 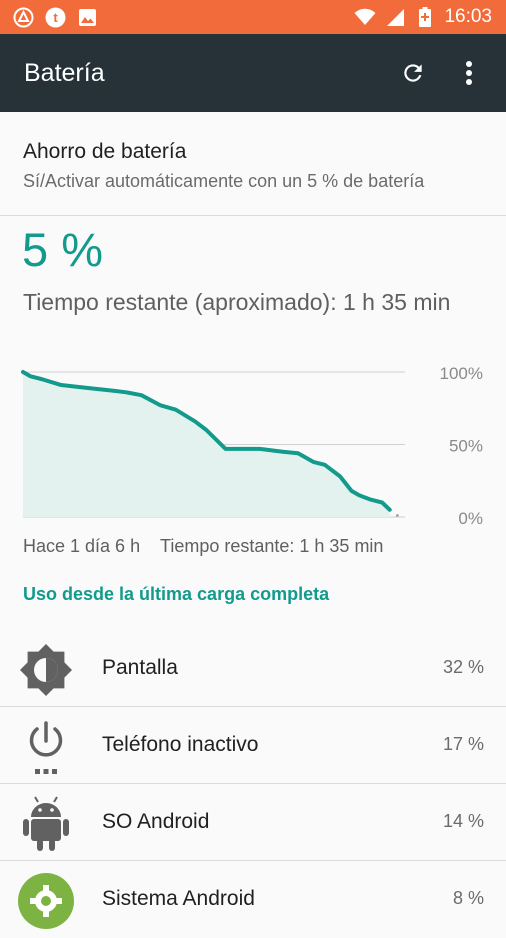 I want to click on list-item-label: Pantalla, so click(x=140, y=667).